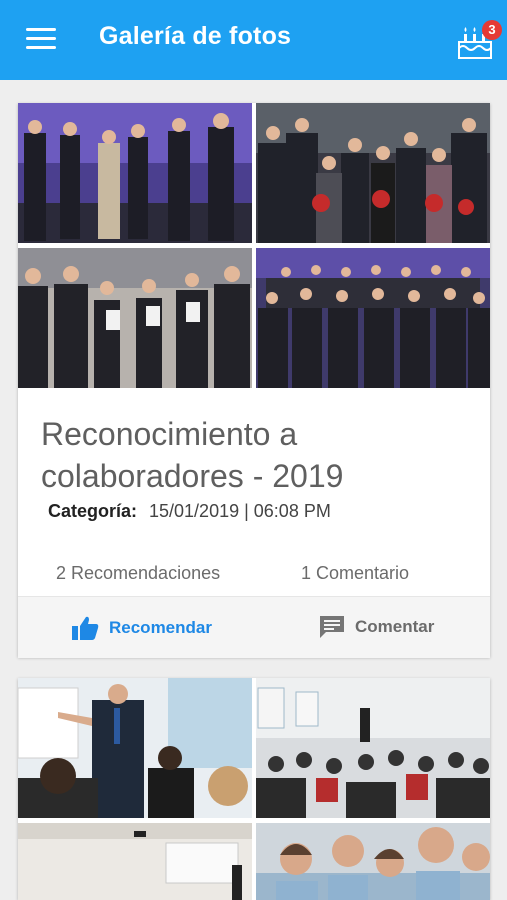 This screenshot has width=507, height=900. I want to click on app-bar: Galería de fotos 3, so click(253, 40).